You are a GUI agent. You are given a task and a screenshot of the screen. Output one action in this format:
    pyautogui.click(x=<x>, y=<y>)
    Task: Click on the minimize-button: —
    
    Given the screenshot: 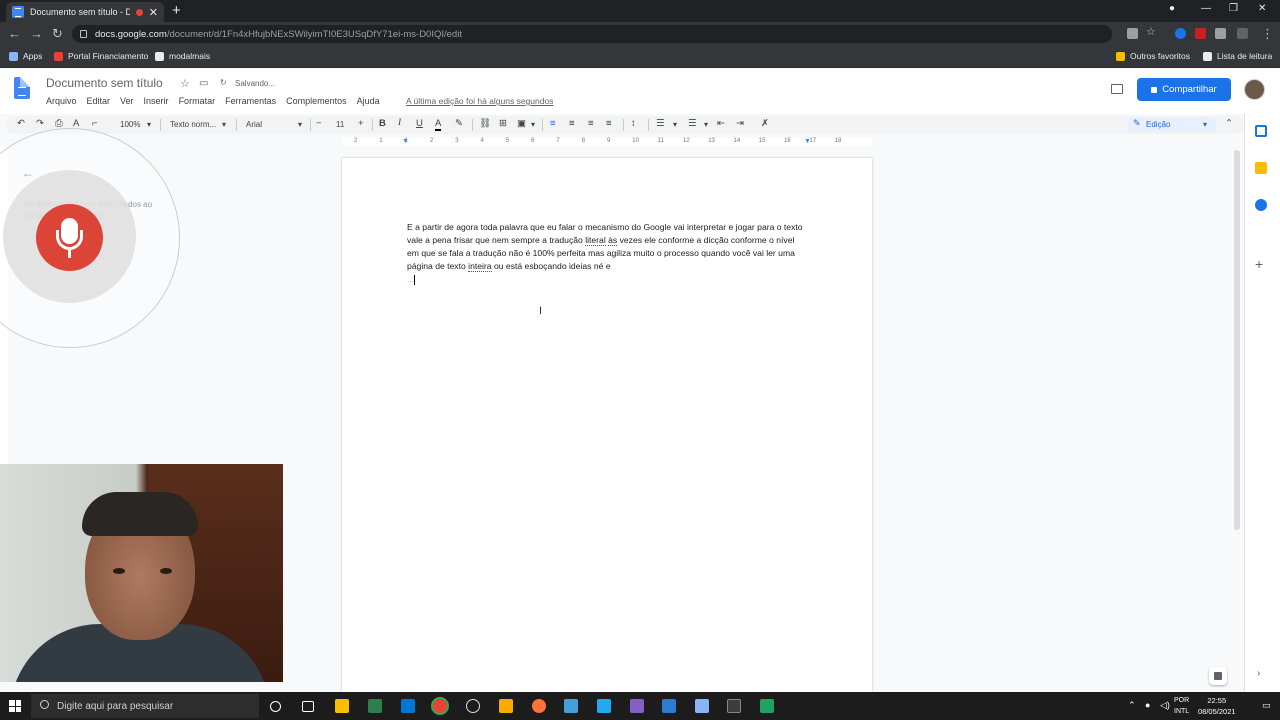 What is the action you would take?
    pyautogui.click(x=1206, y=8)
    